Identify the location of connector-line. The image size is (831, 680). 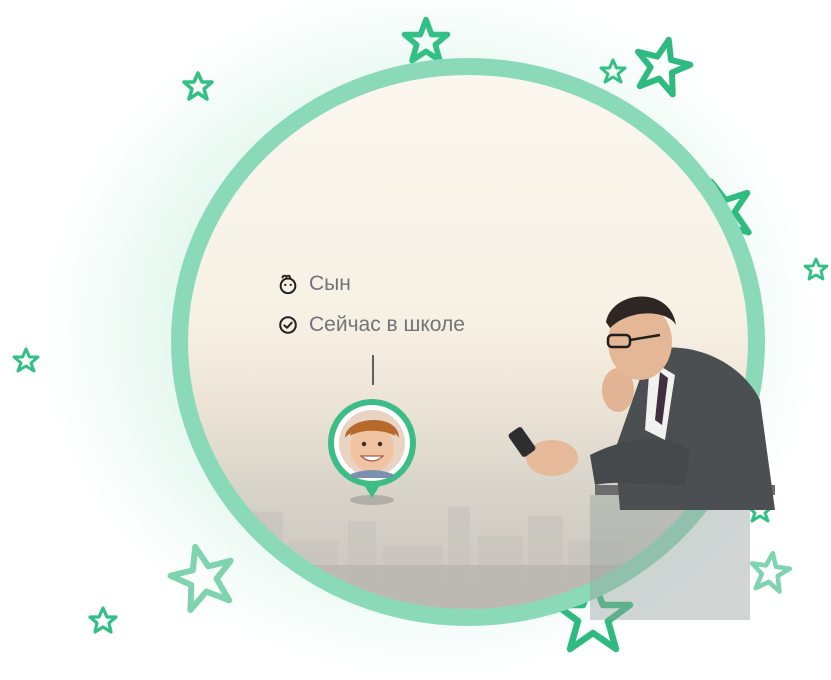
(373, 370).